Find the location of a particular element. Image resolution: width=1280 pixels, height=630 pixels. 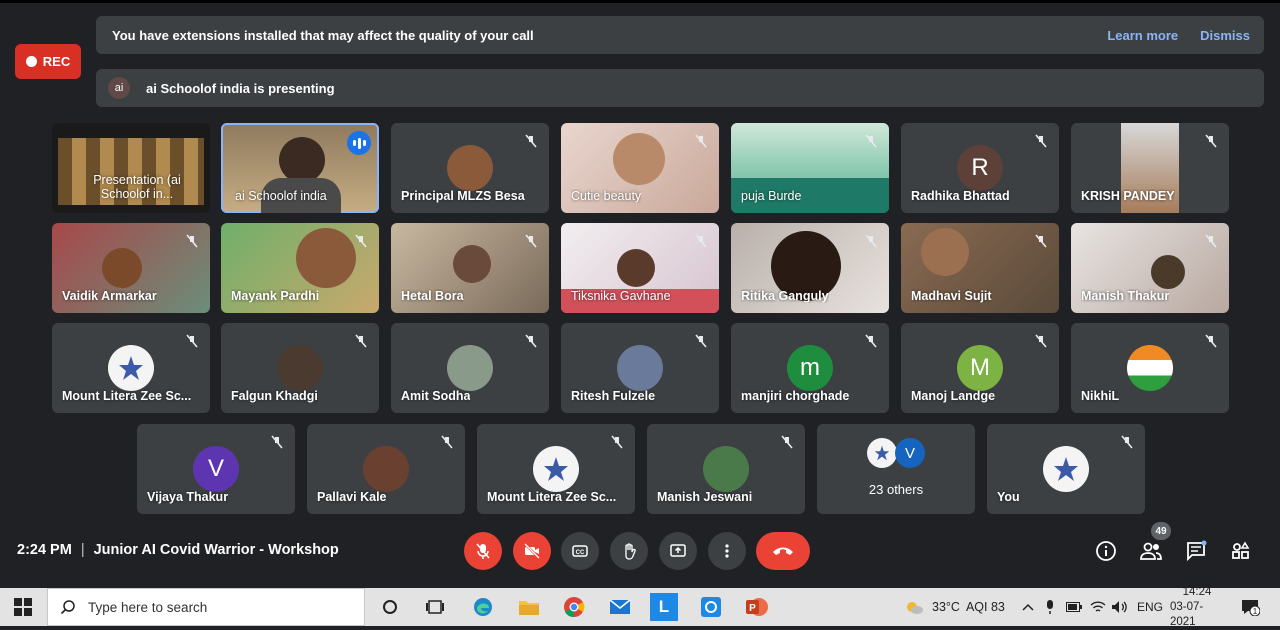

participant-name: Amit Sodha is located at coordinates (436, 396).